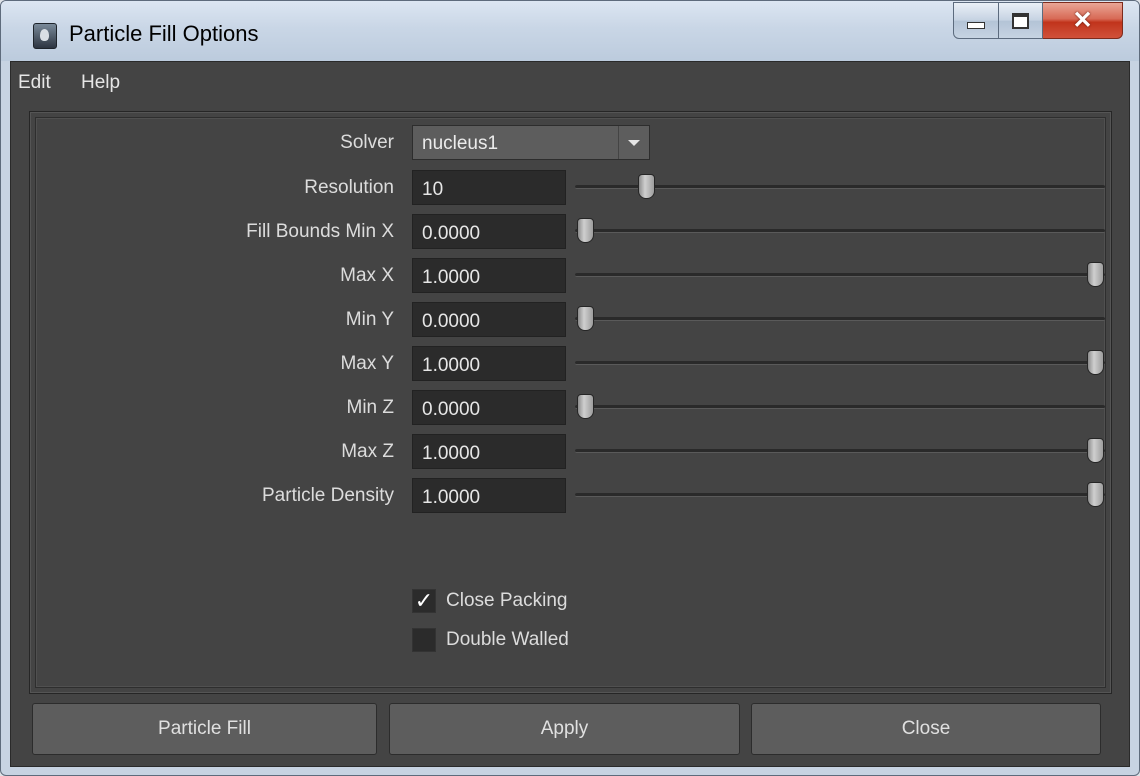 Image resolution: width=1140 pixels, height=776 pixels. I want to click on particle-density-field: 1.0000, so click(489, 495).